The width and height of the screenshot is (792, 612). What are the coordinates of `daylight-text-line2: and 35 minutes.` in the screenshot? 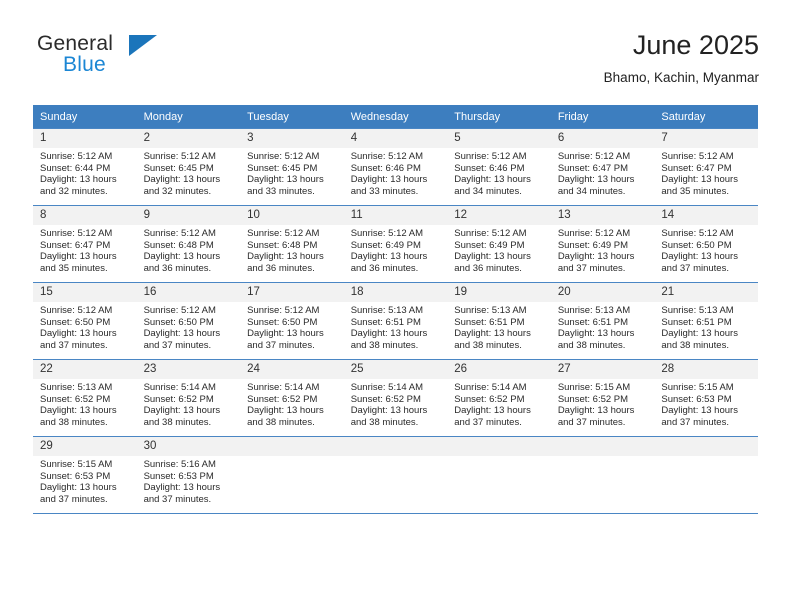 It's located at (695, 191).